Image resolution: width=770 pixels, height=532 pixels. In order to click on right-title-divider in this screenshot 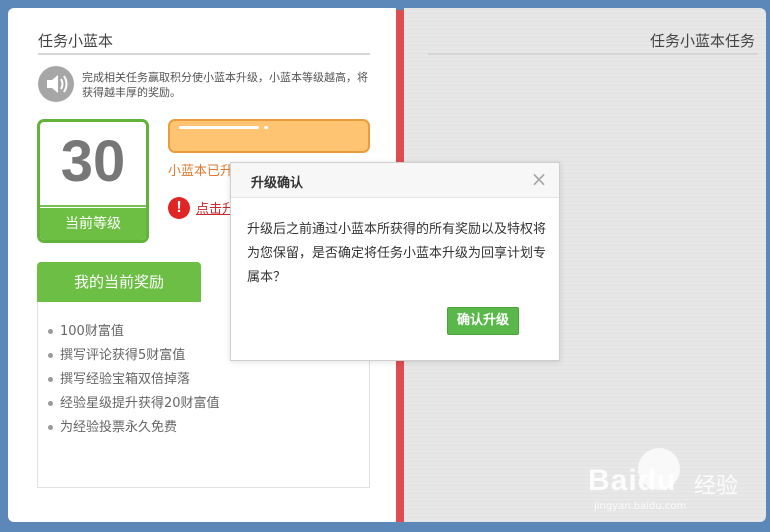, I will do `click(593, 54)`.